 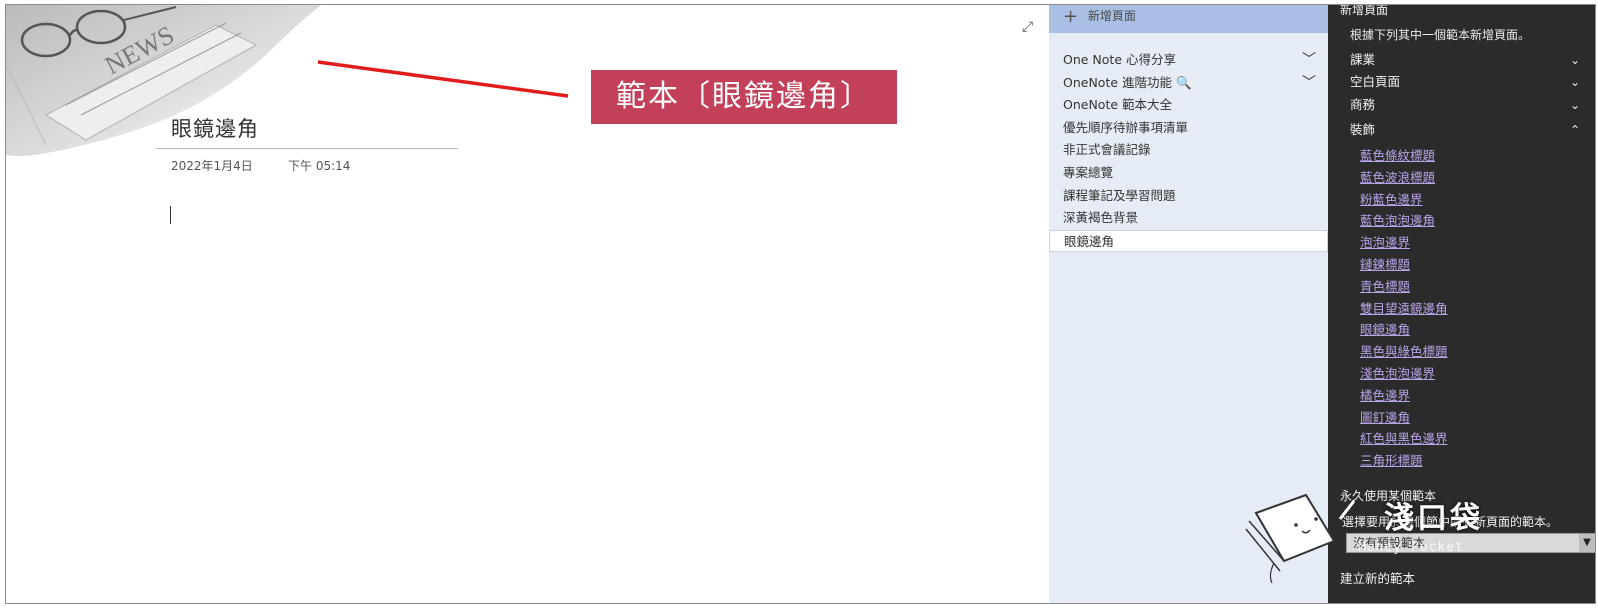 I want to click on page-item-label: OneNote 範本大全, so click(x=1118, y=105).